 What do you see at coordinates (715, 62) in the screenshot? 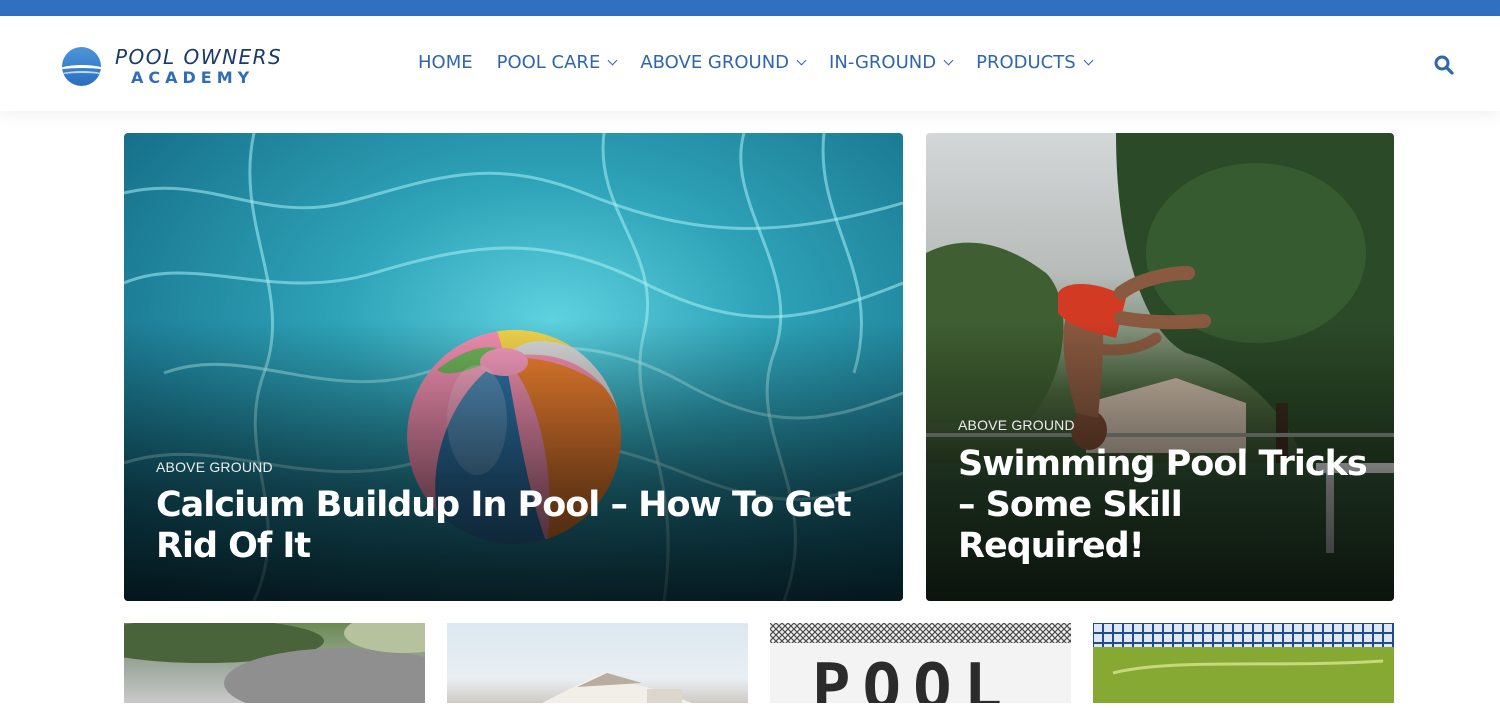
I see `nav-above-ground-label: ABOVE GROUND` at bounding box center [715, 62].